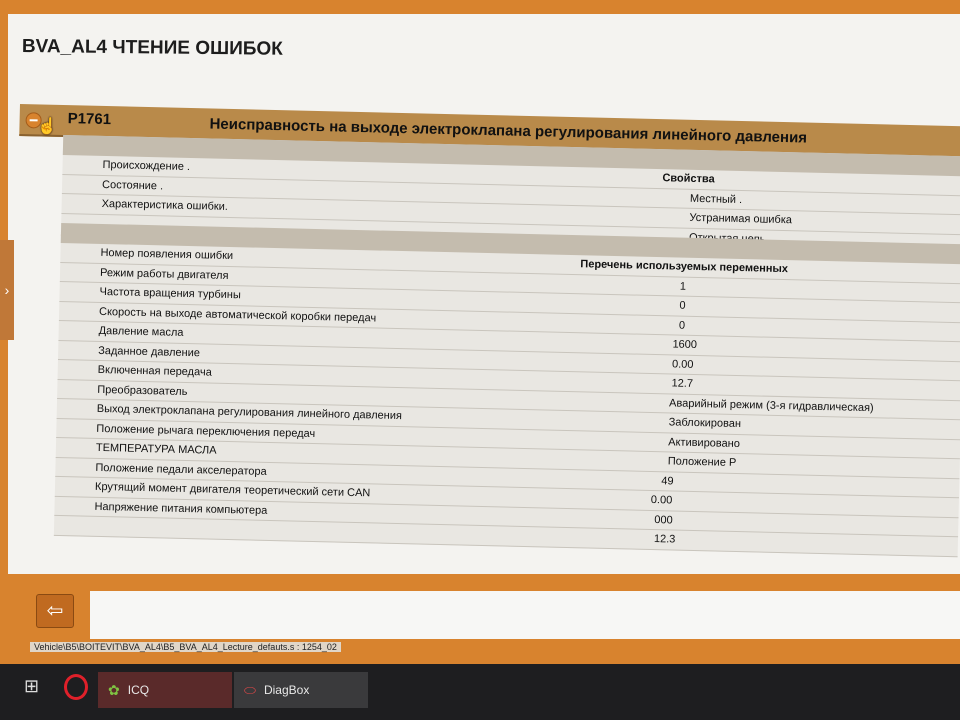 Image resolution: width=960 pixels, height=720 pixels. Describe the element at coordinates (31, 686) in the screenshot. I see `windows-start-icon: ⊞` at that location.